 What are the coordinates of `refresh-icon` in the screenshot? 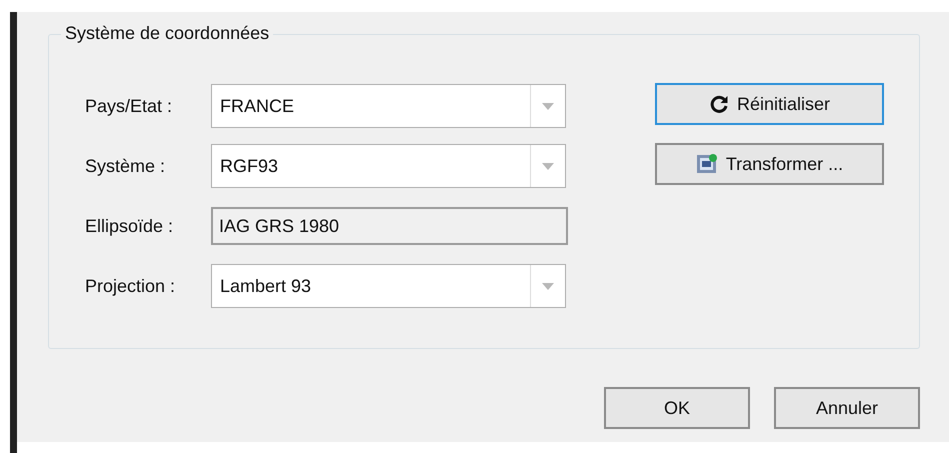 It's located at (718, 104).